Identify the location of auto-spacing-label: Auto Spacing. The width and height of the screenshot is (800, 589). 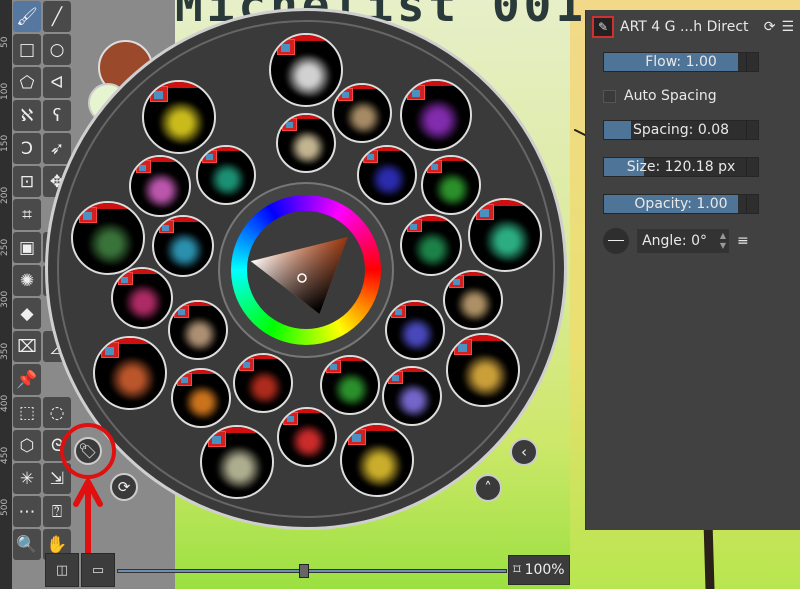
(670, 96).